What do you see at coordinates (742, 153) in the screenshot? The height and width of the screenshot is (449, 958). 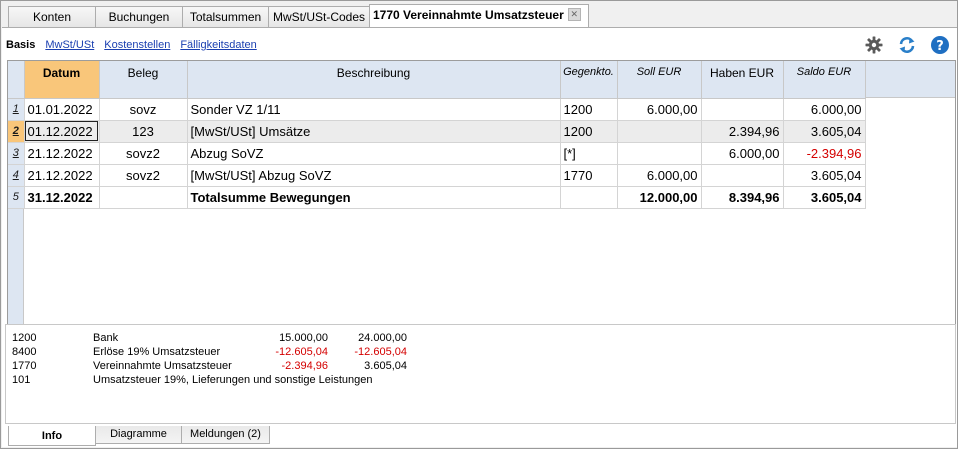 I see `cell-haben: 6.000,00` at bounding box center [742, 153].